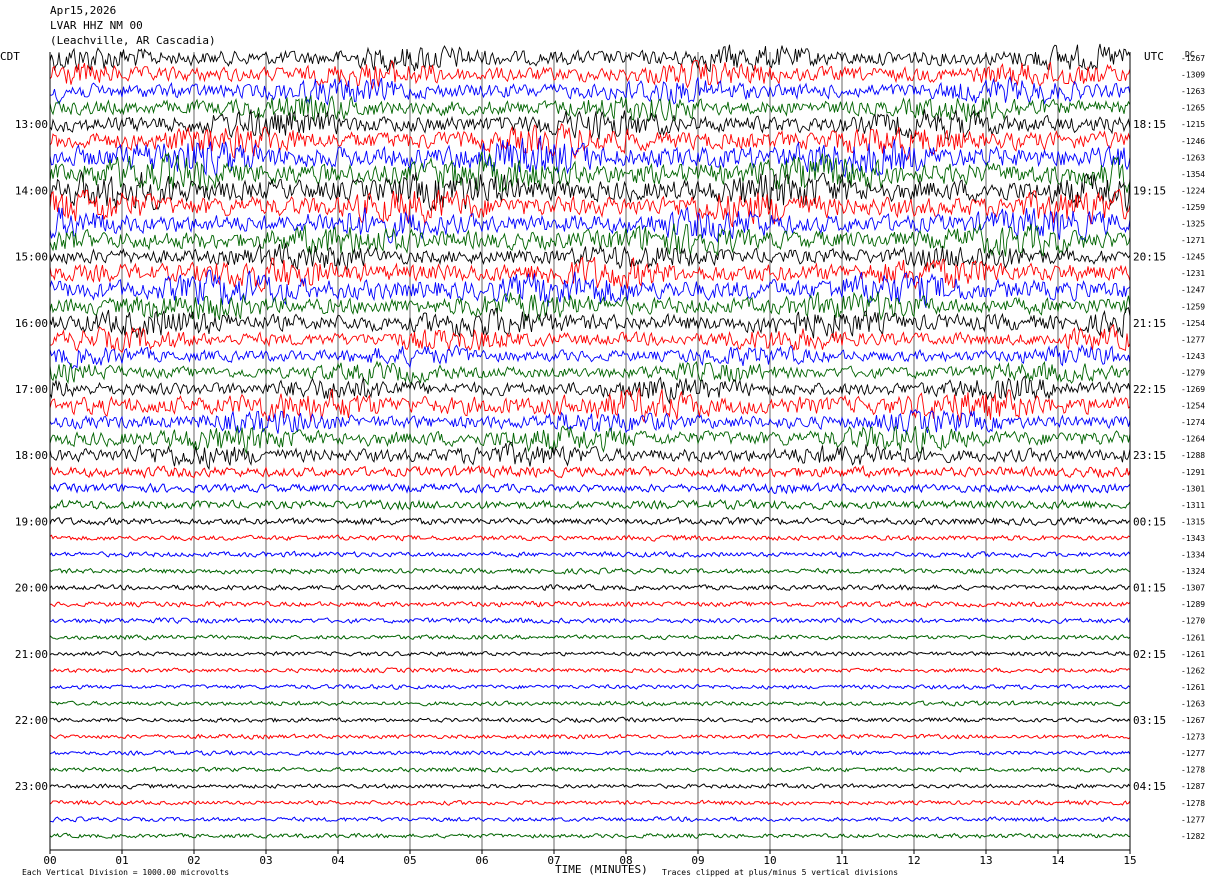 This screenshot has width=1210, height=886. Describe the element at coordinates (1193, 422) in the screenshot. I see `dc-offset-label: -1274` at that location.